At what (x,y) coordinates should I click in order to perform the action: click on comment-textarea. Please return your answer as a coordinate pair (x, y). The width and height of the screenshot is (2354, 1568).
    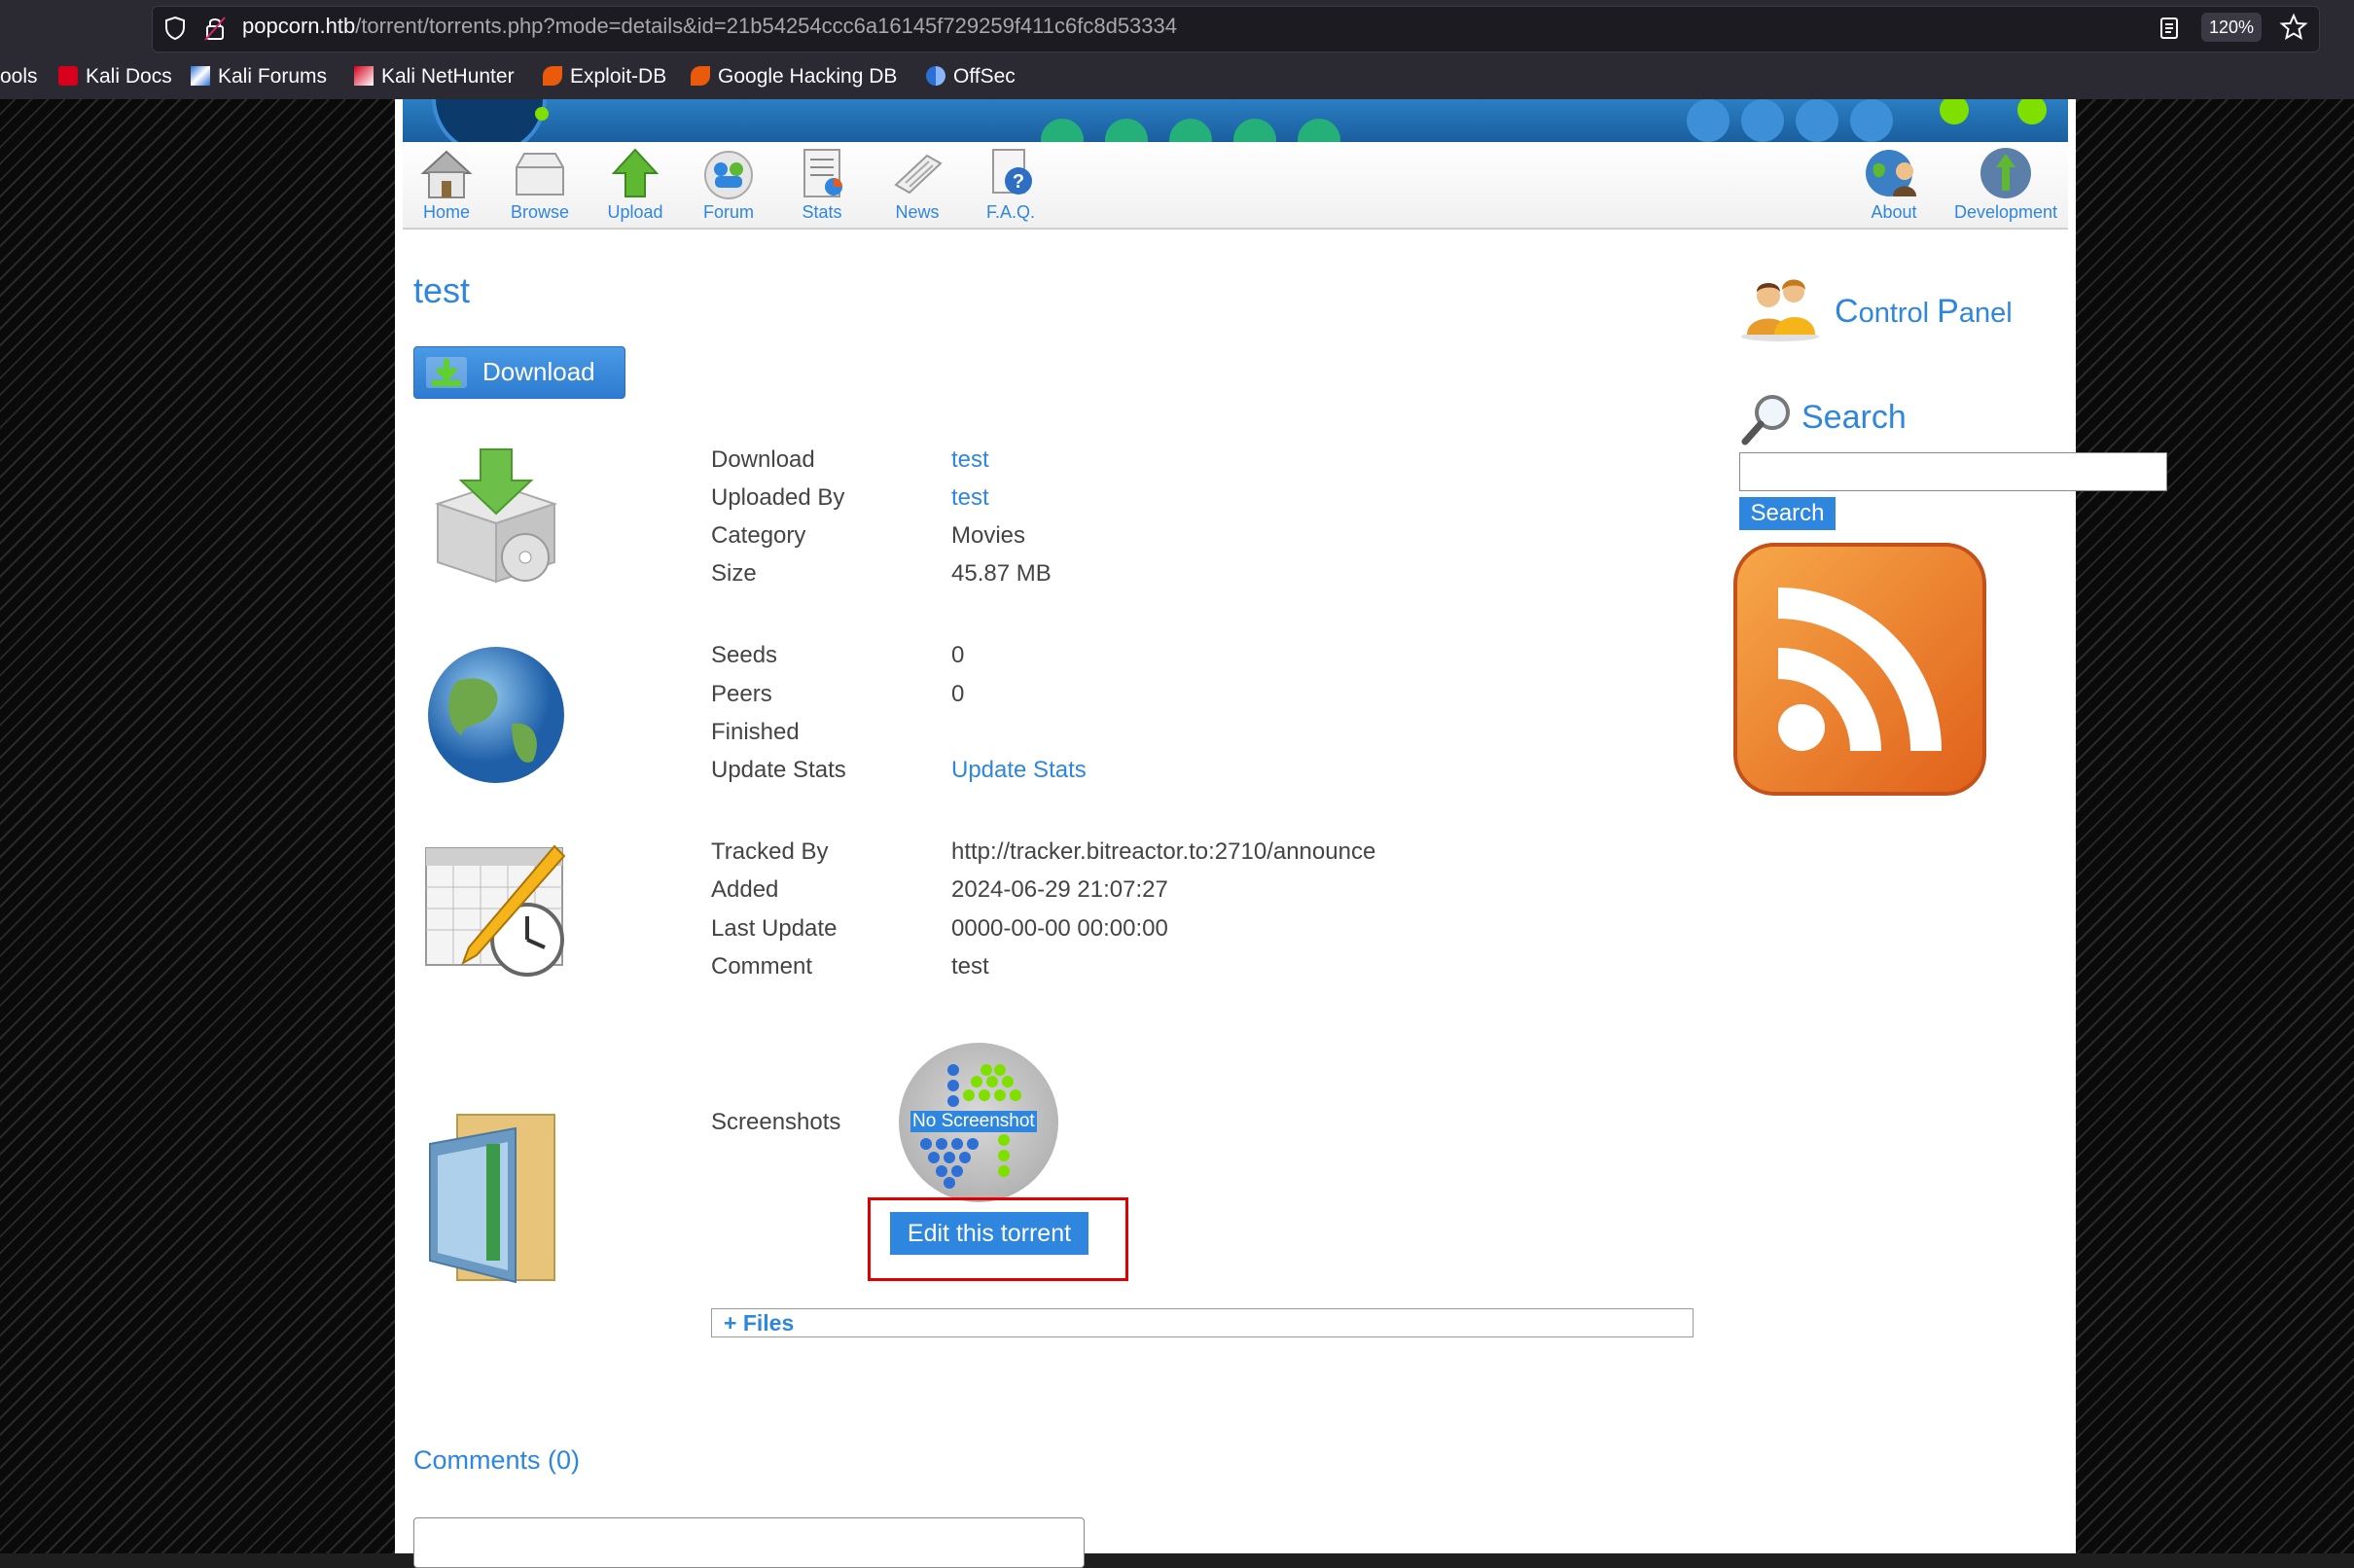
    Looking at the image, I should click on (749, 1542).